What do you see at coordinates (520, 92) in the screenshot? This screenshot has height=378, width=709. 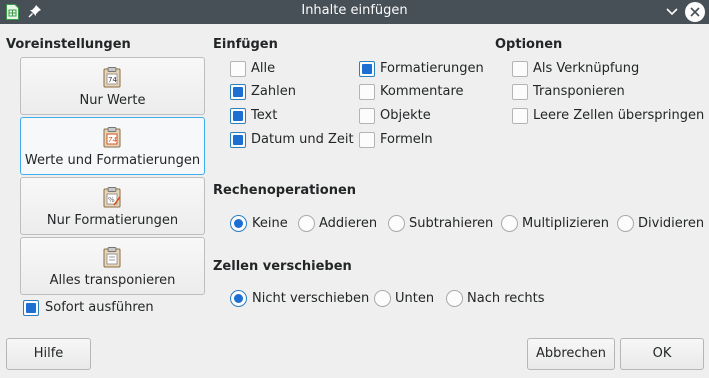 I see `option-transpose-checkbox` at bounding box center [520, 92].